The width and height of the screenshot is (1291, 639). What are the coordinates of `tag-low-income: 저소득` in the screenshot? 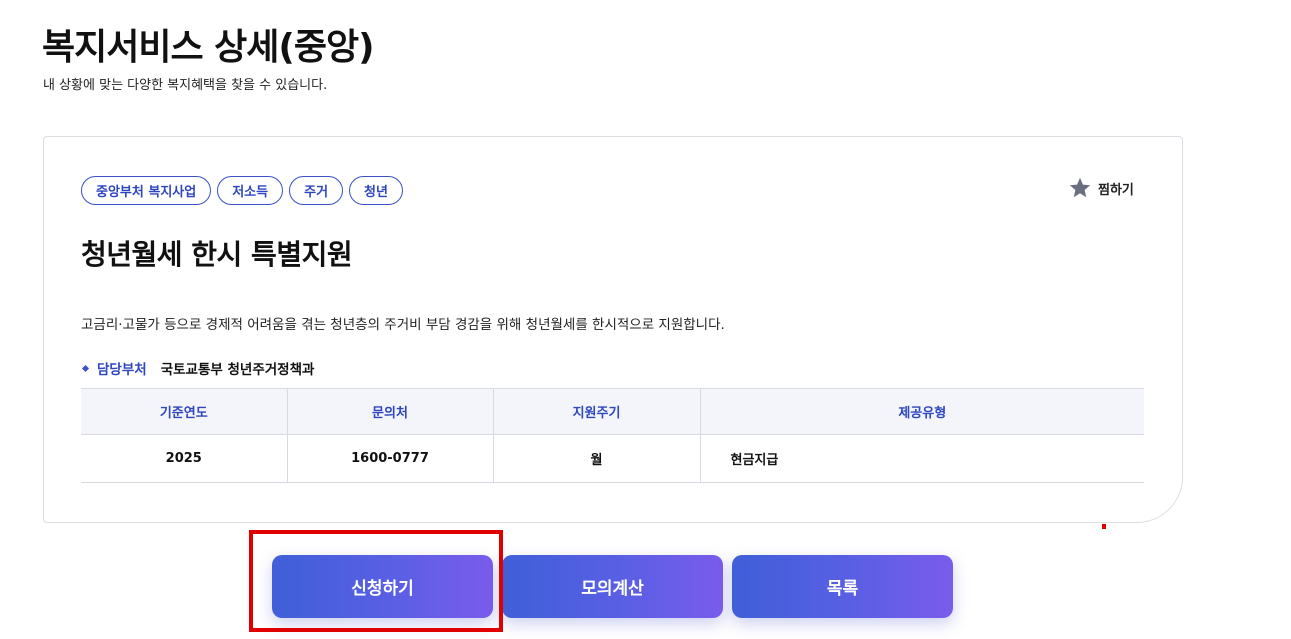 It's located at (250, 190).